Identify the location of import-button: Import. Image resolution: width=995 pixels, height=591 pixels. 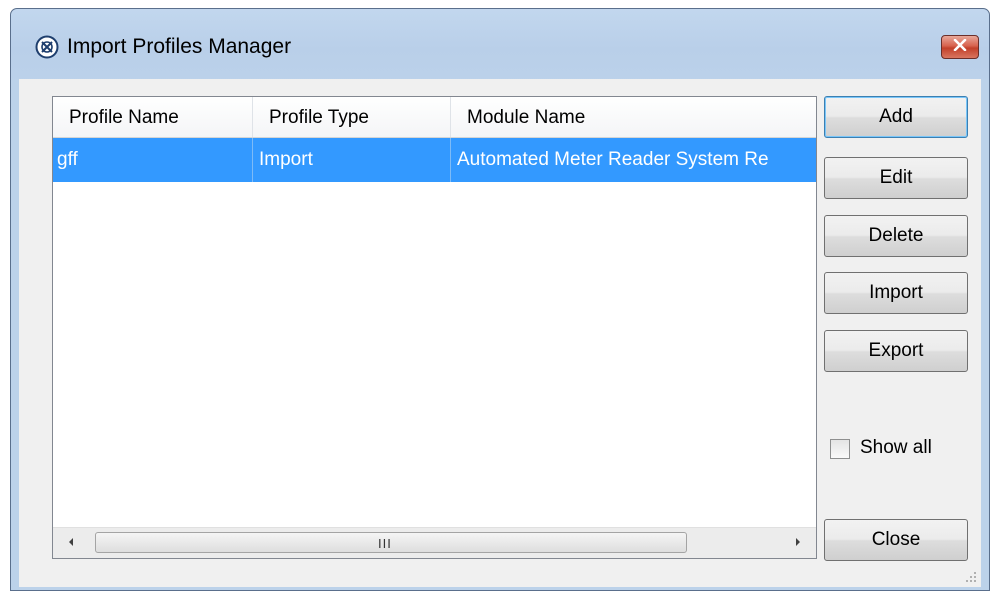
(896, 293).